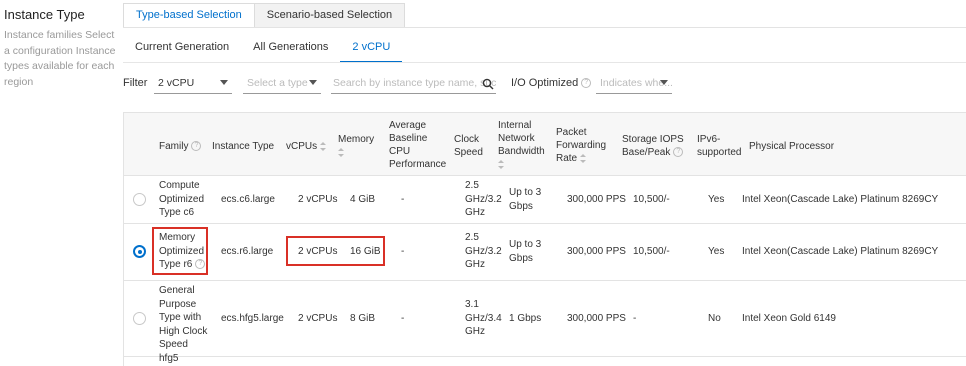 The image size is (966, 366). What do you see at coordinates (544, 27) in the screenshot?
I see `tabs-divider` at bounding box center [544, 27].